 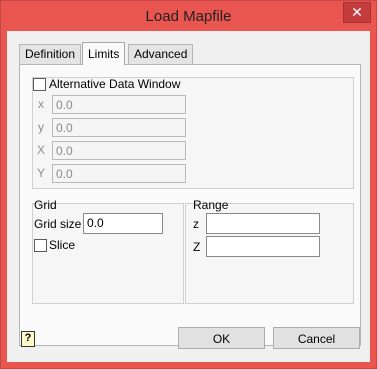 I want to click on x-min-label: x, so click(x=41, y=104).